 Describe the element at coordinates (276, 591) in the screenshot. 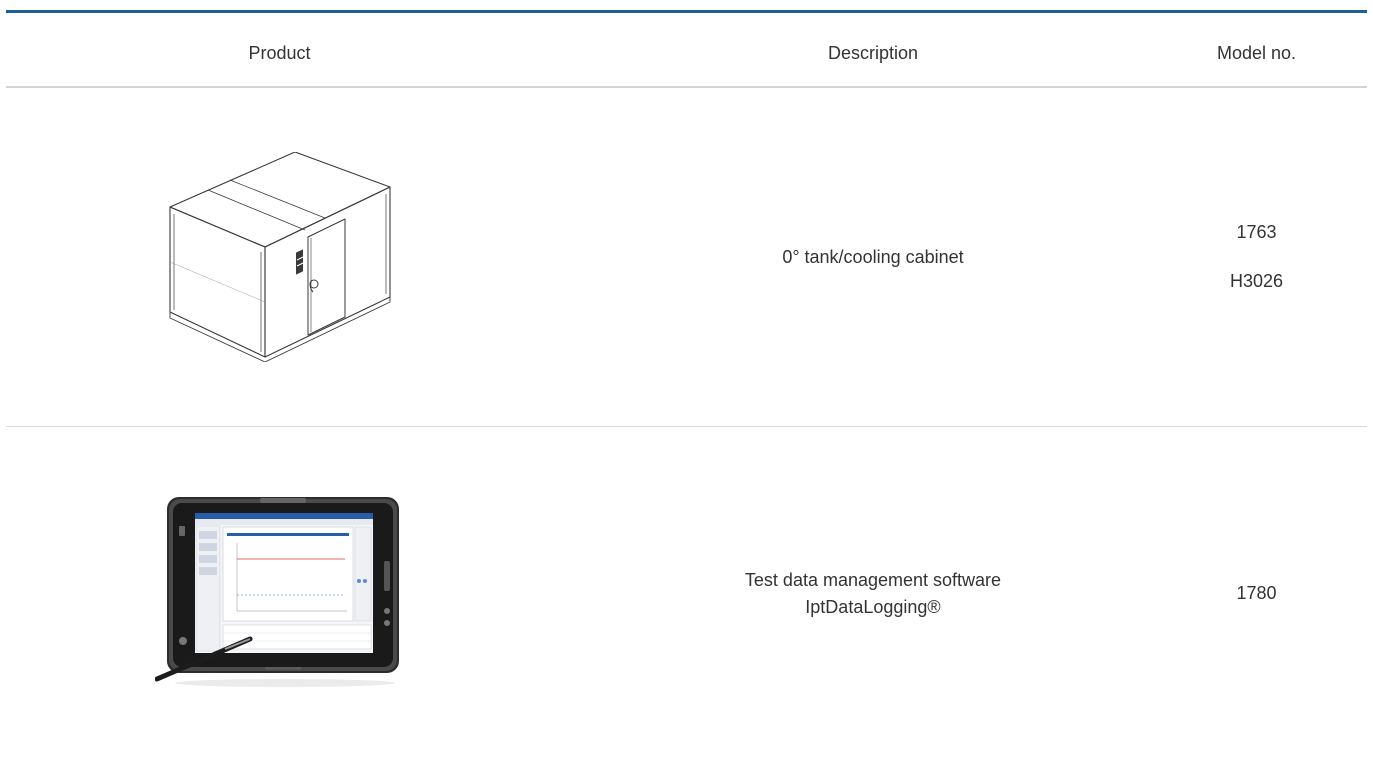

I see `tablet-with-stylus-image` at that location.